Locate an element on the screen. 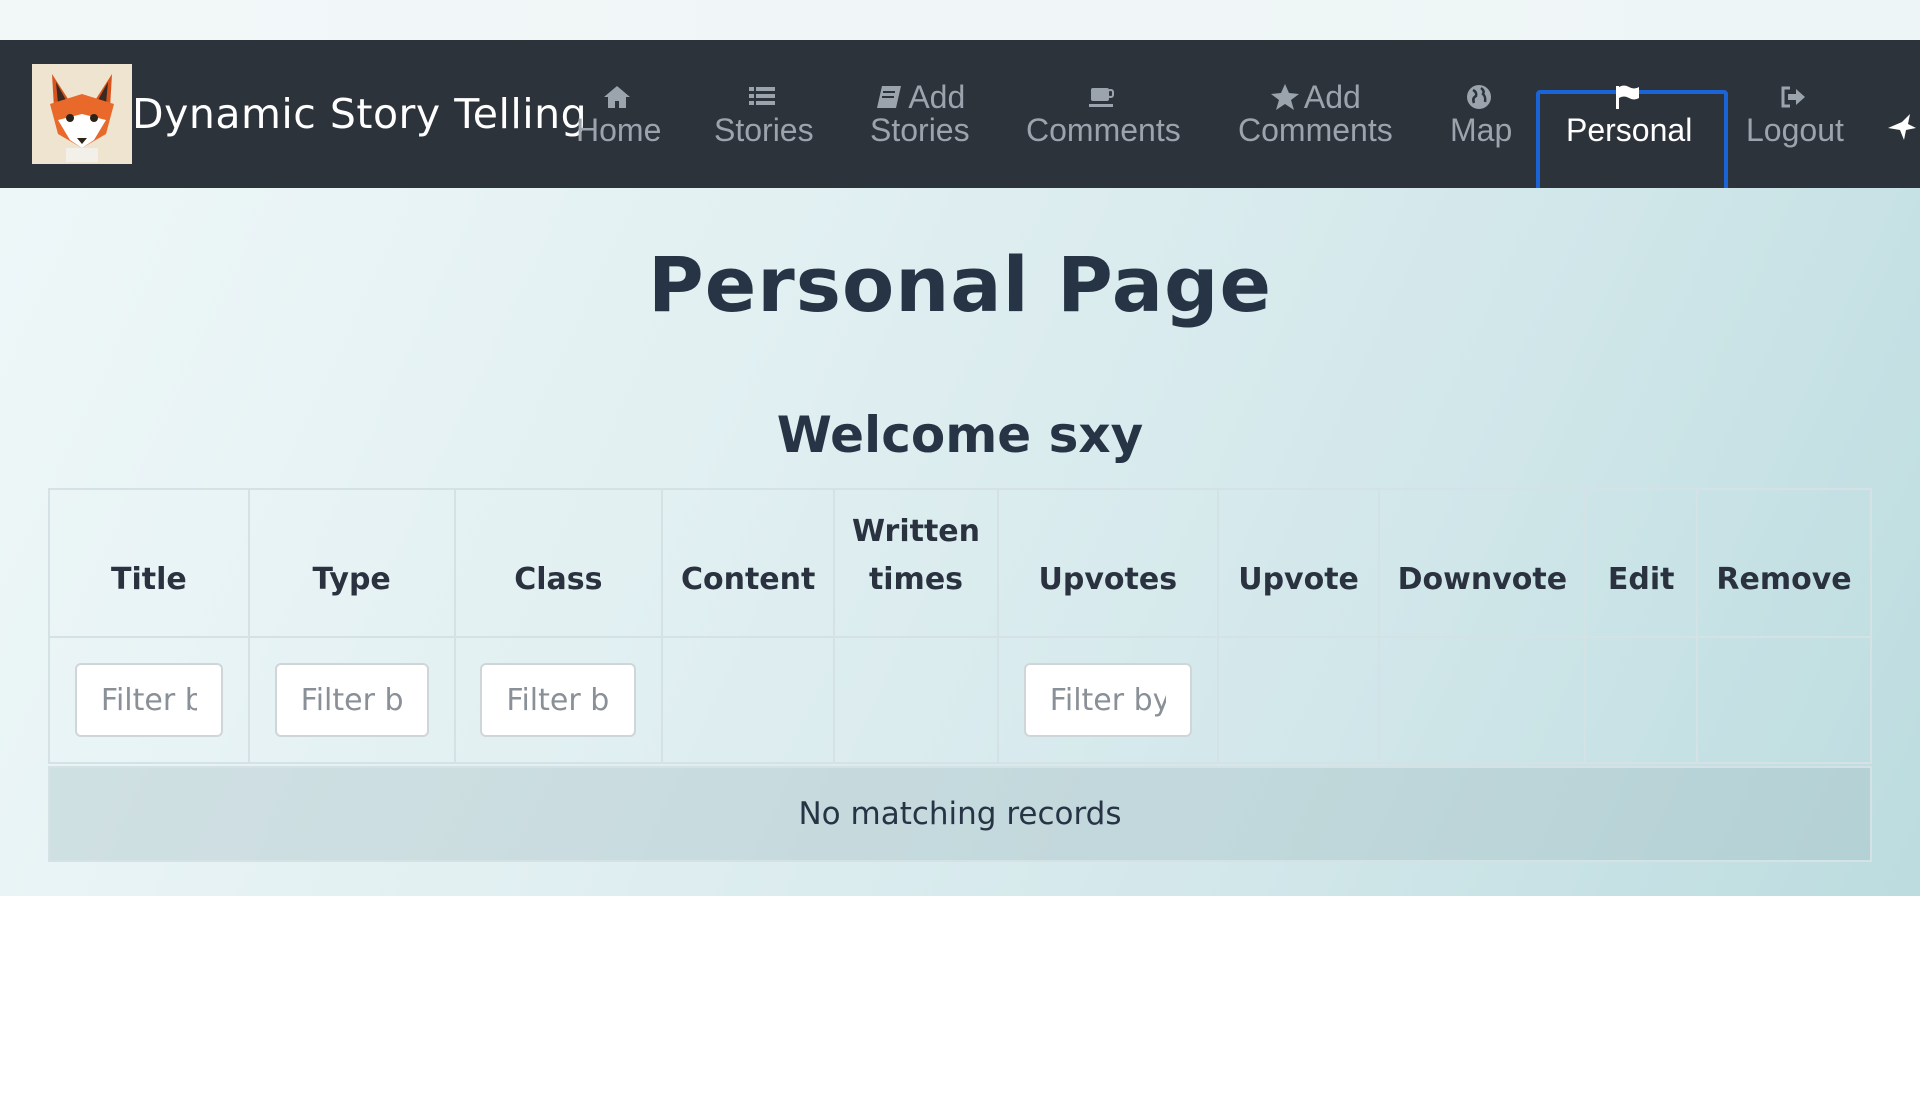  filter-upvotes-input is located at coordinates (1107, 700).